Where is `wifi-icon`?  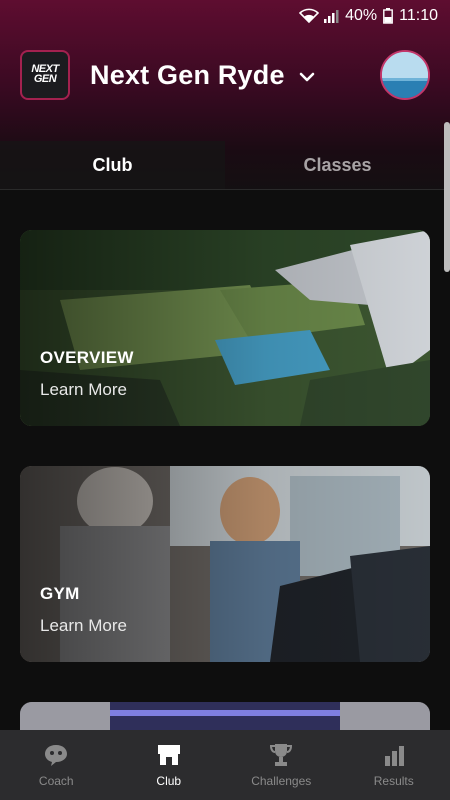 wifi-icon is located at coordinates (309, 16).